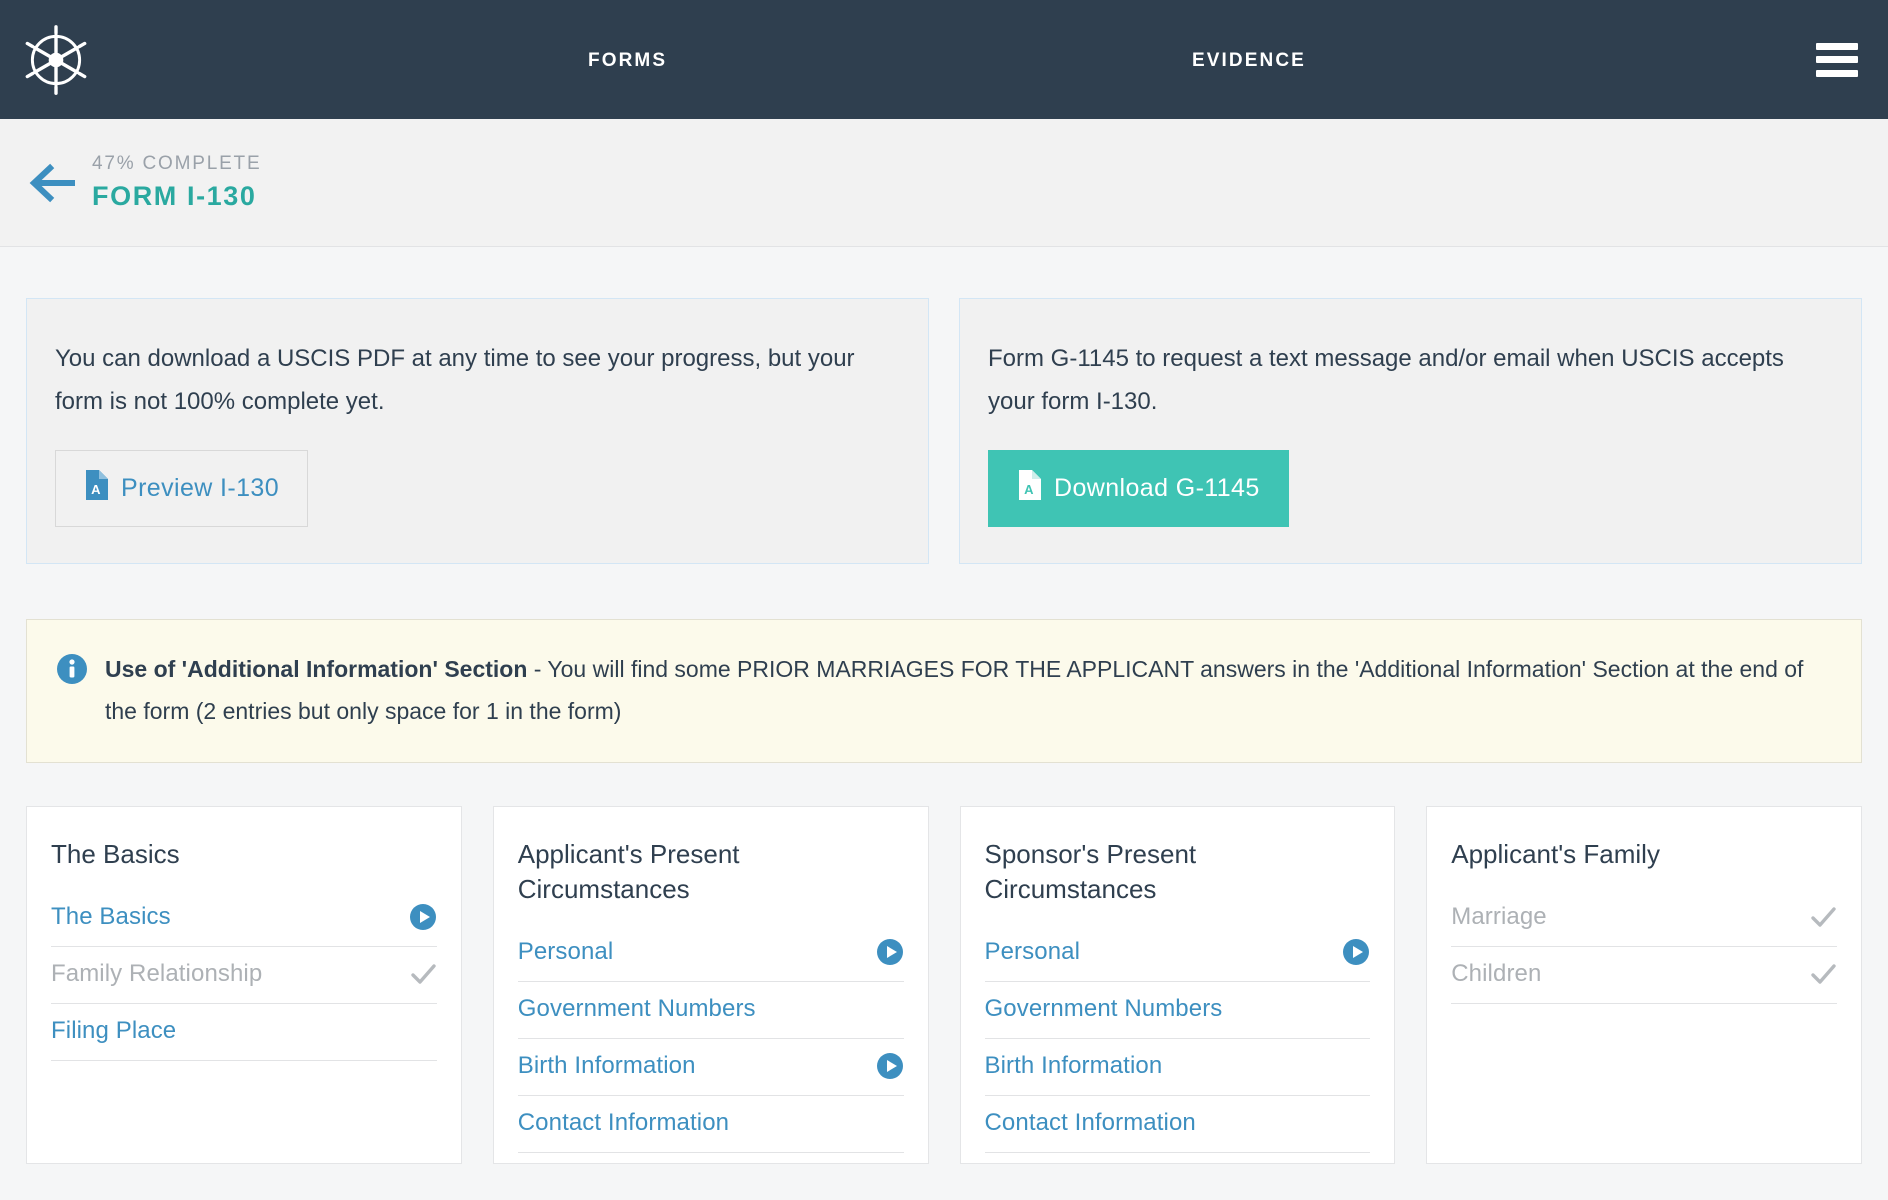 The image size is (1888, 1200). What do you see at coordinates (56, 60) in the screenshot?
I see `ship-wheel-icon` at bounding box center [56, 60].